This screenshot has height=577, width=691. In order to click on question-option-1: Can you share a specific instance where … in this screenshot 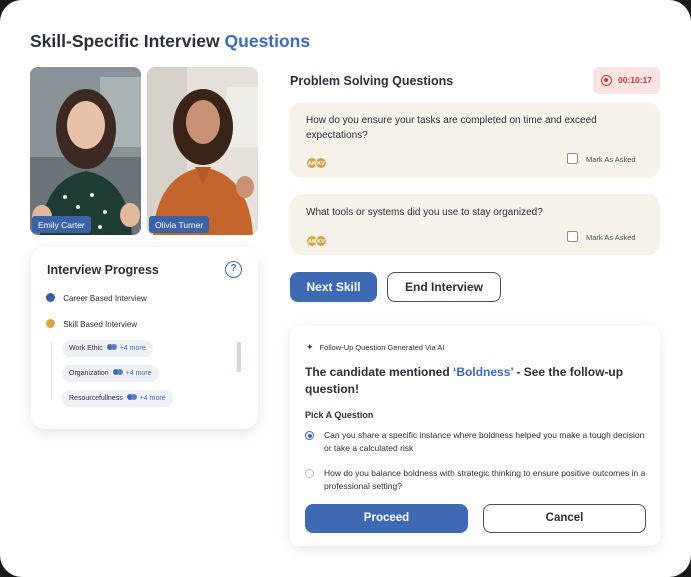, I will do `click(477, 442)`.